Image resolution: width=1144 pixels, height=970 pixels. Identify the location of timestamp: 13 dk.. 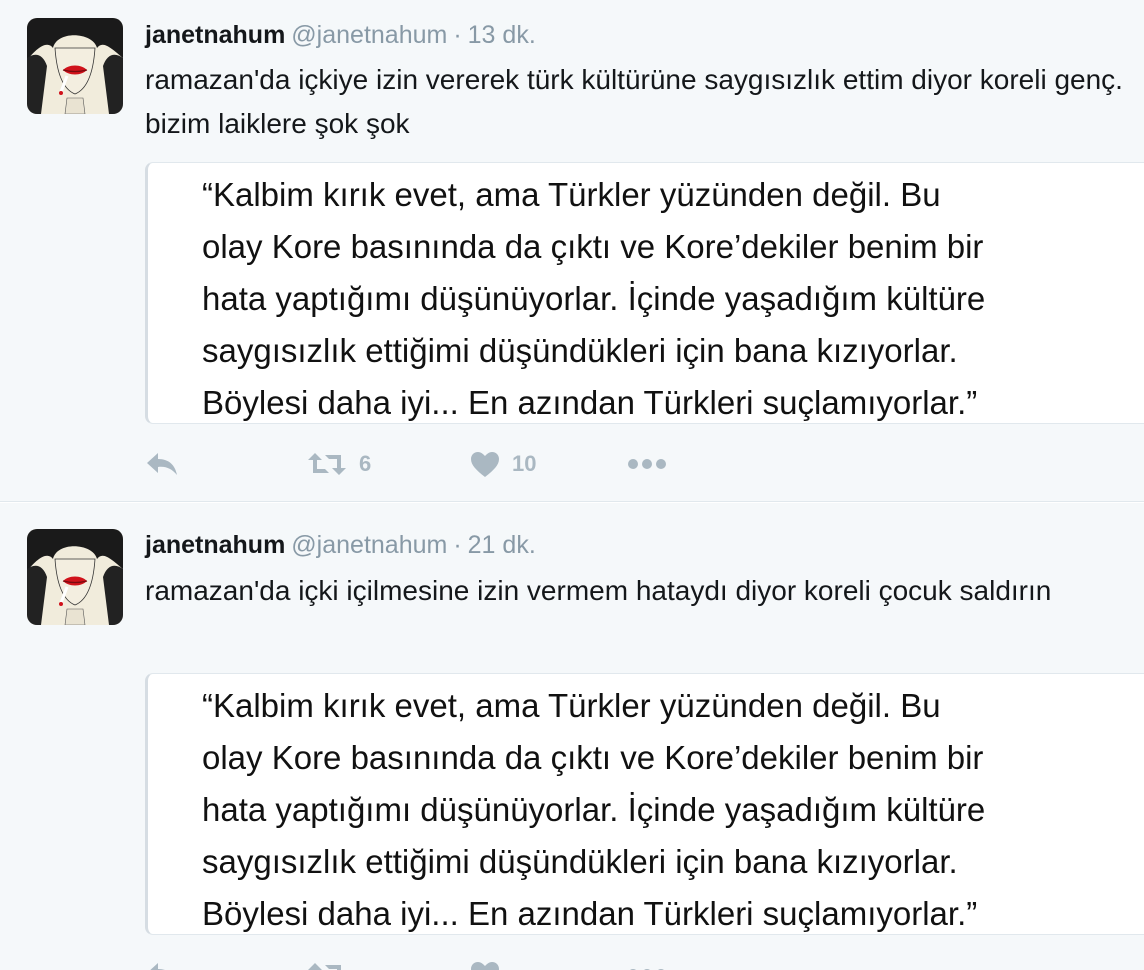
(502, 35).